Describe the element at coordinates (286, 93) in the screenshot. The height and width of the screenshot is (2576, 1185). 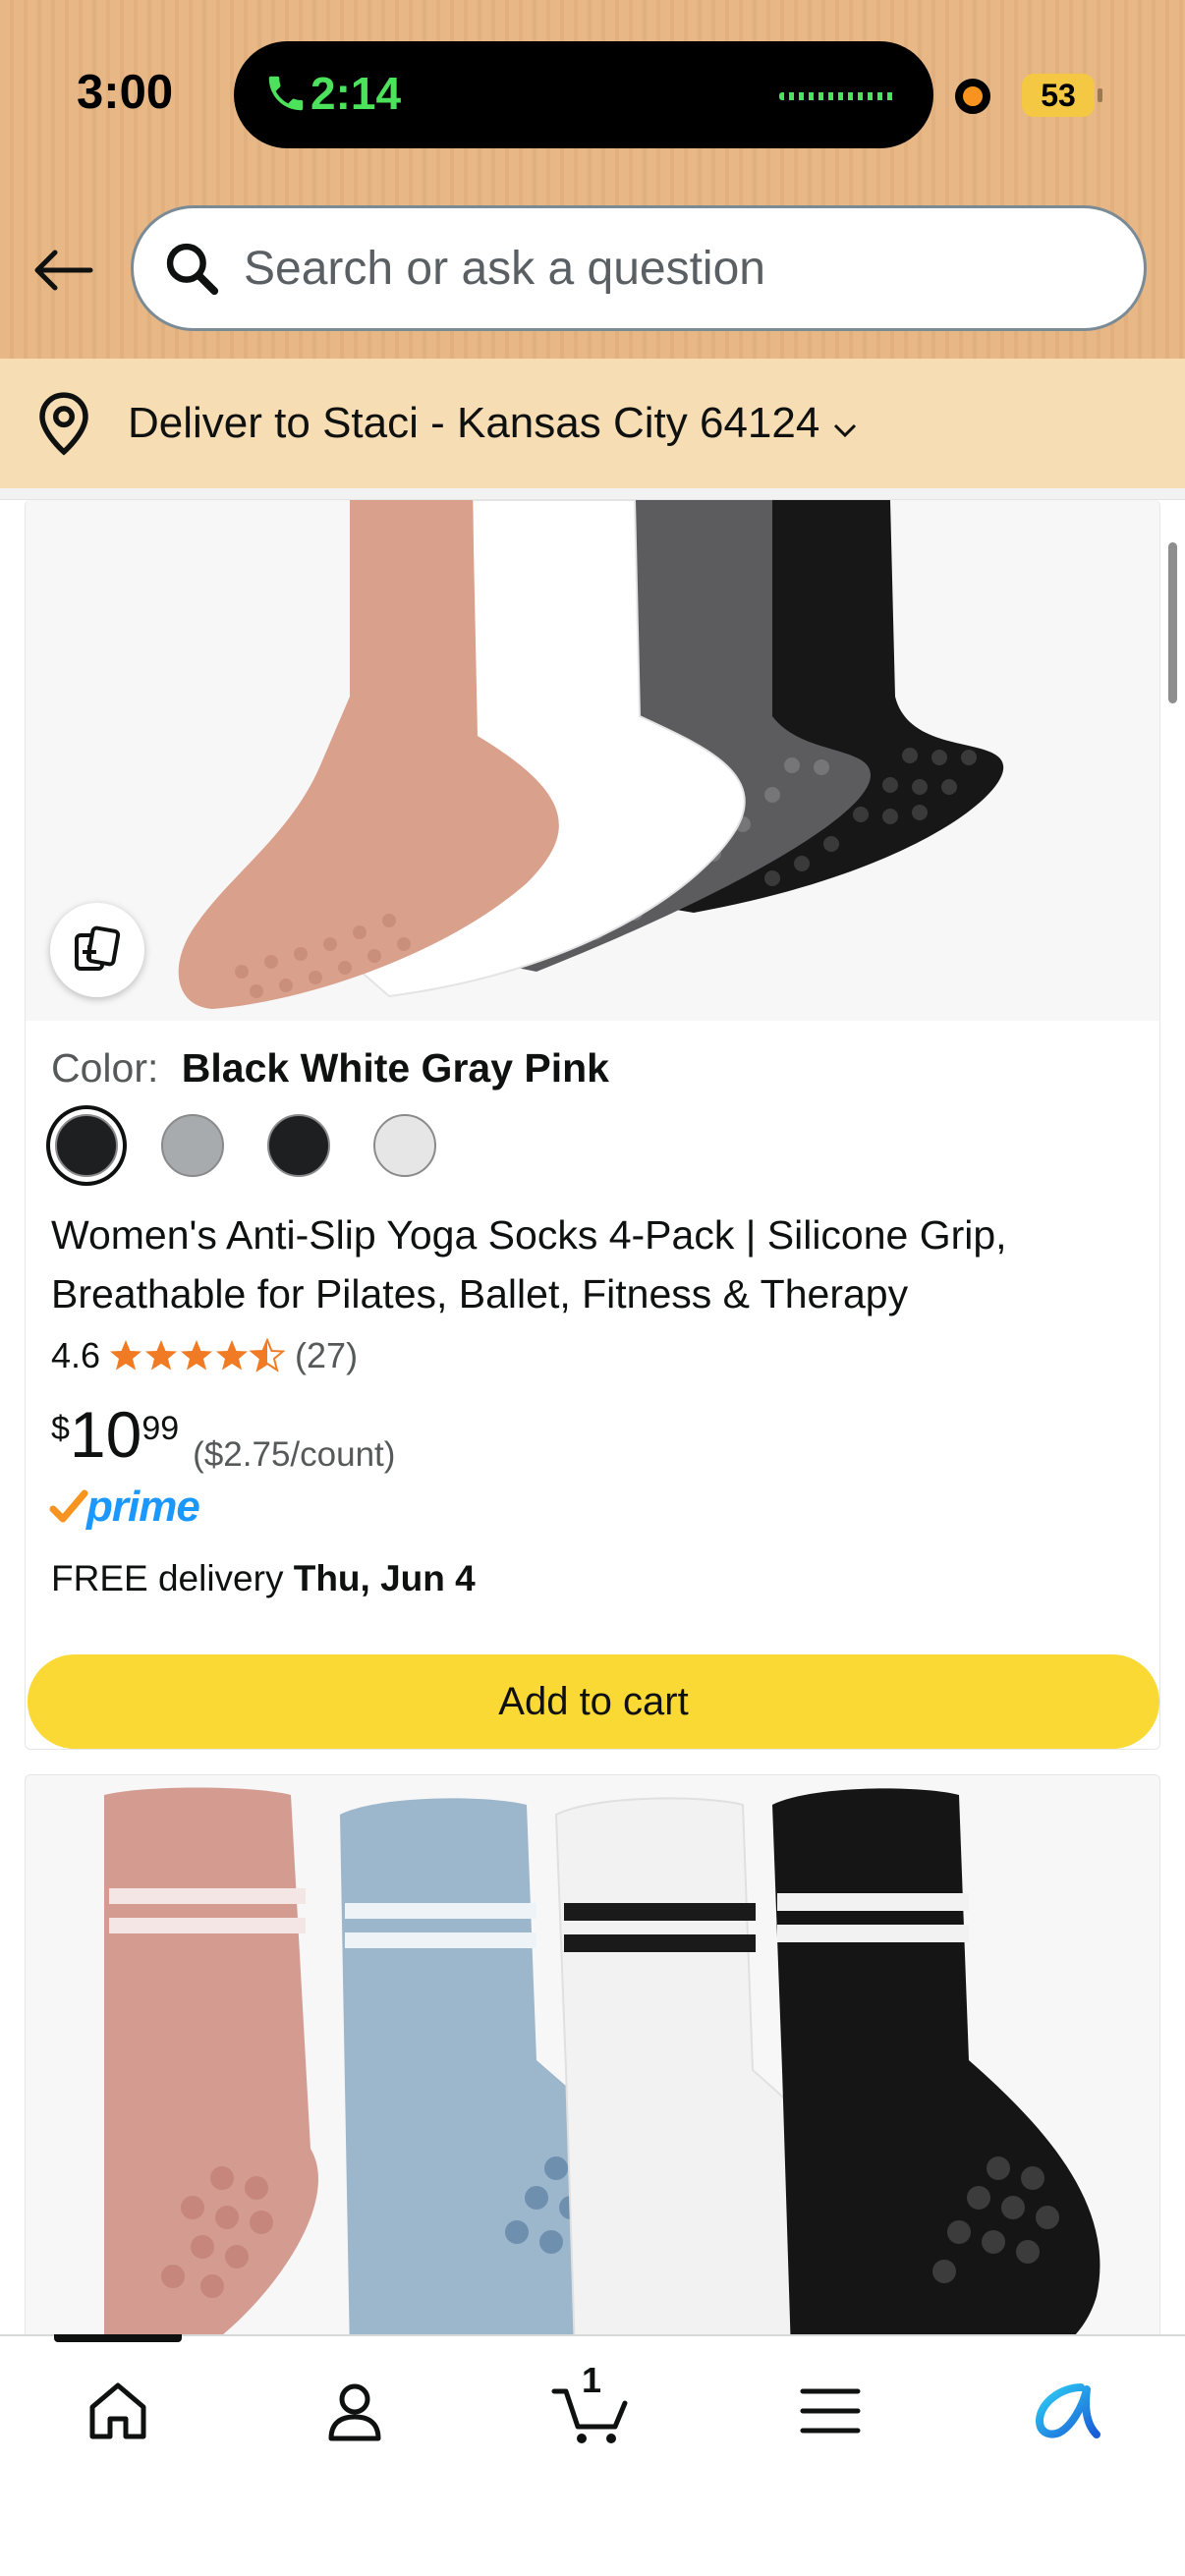
I see `phone-icon` at that location.